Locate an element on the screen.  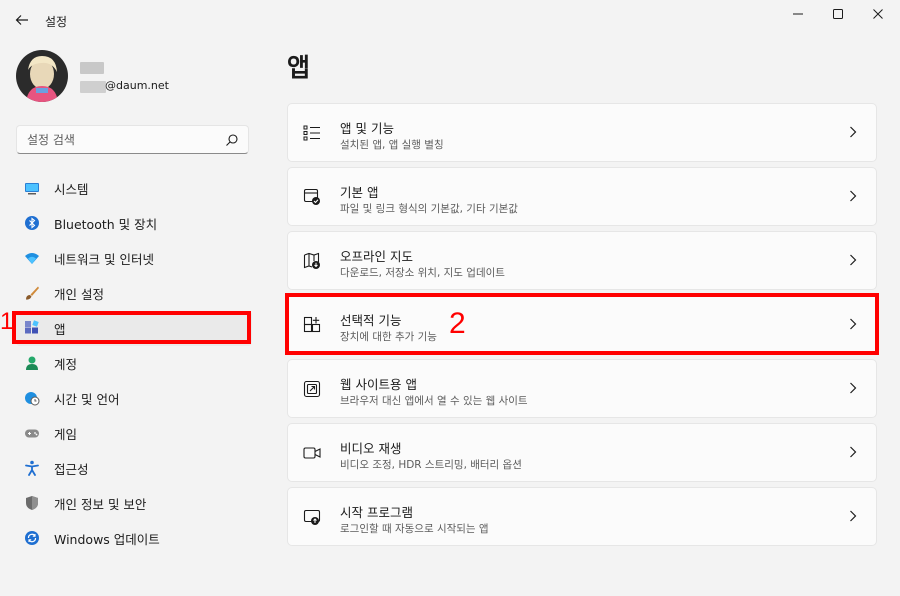
close-icon is located at coordinates (878, 14).